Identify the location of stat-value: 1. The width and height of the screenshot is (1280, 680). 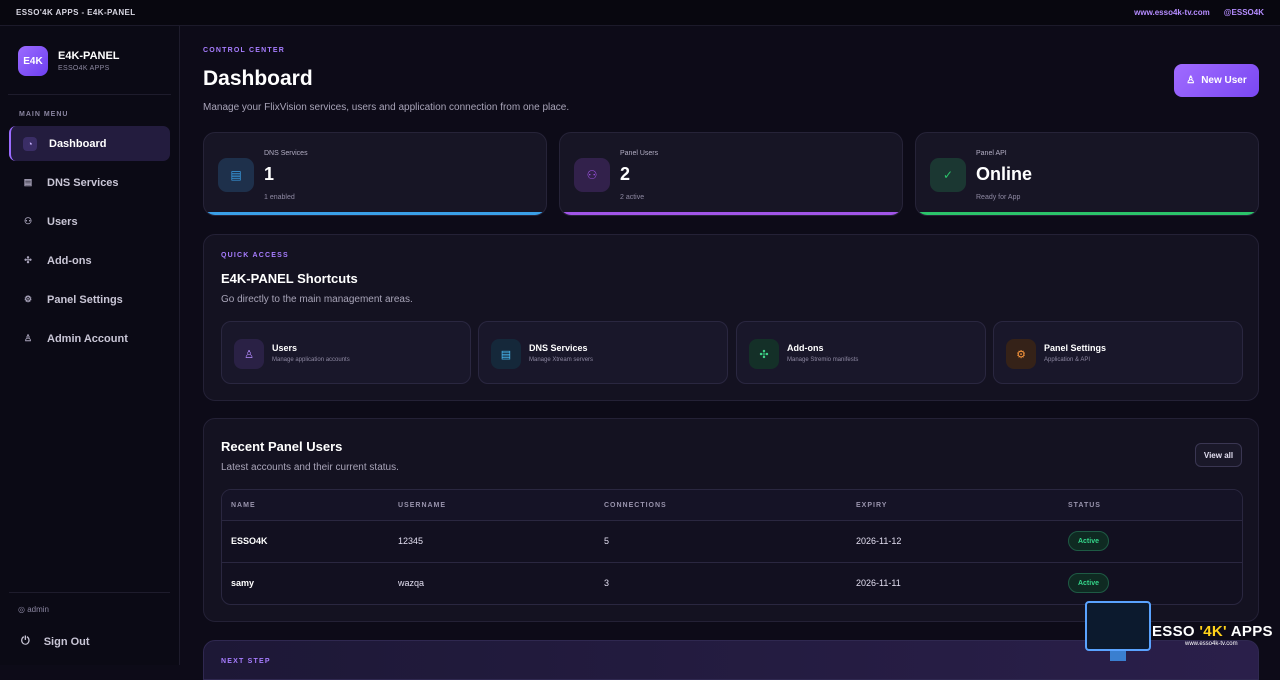
(269, 174).